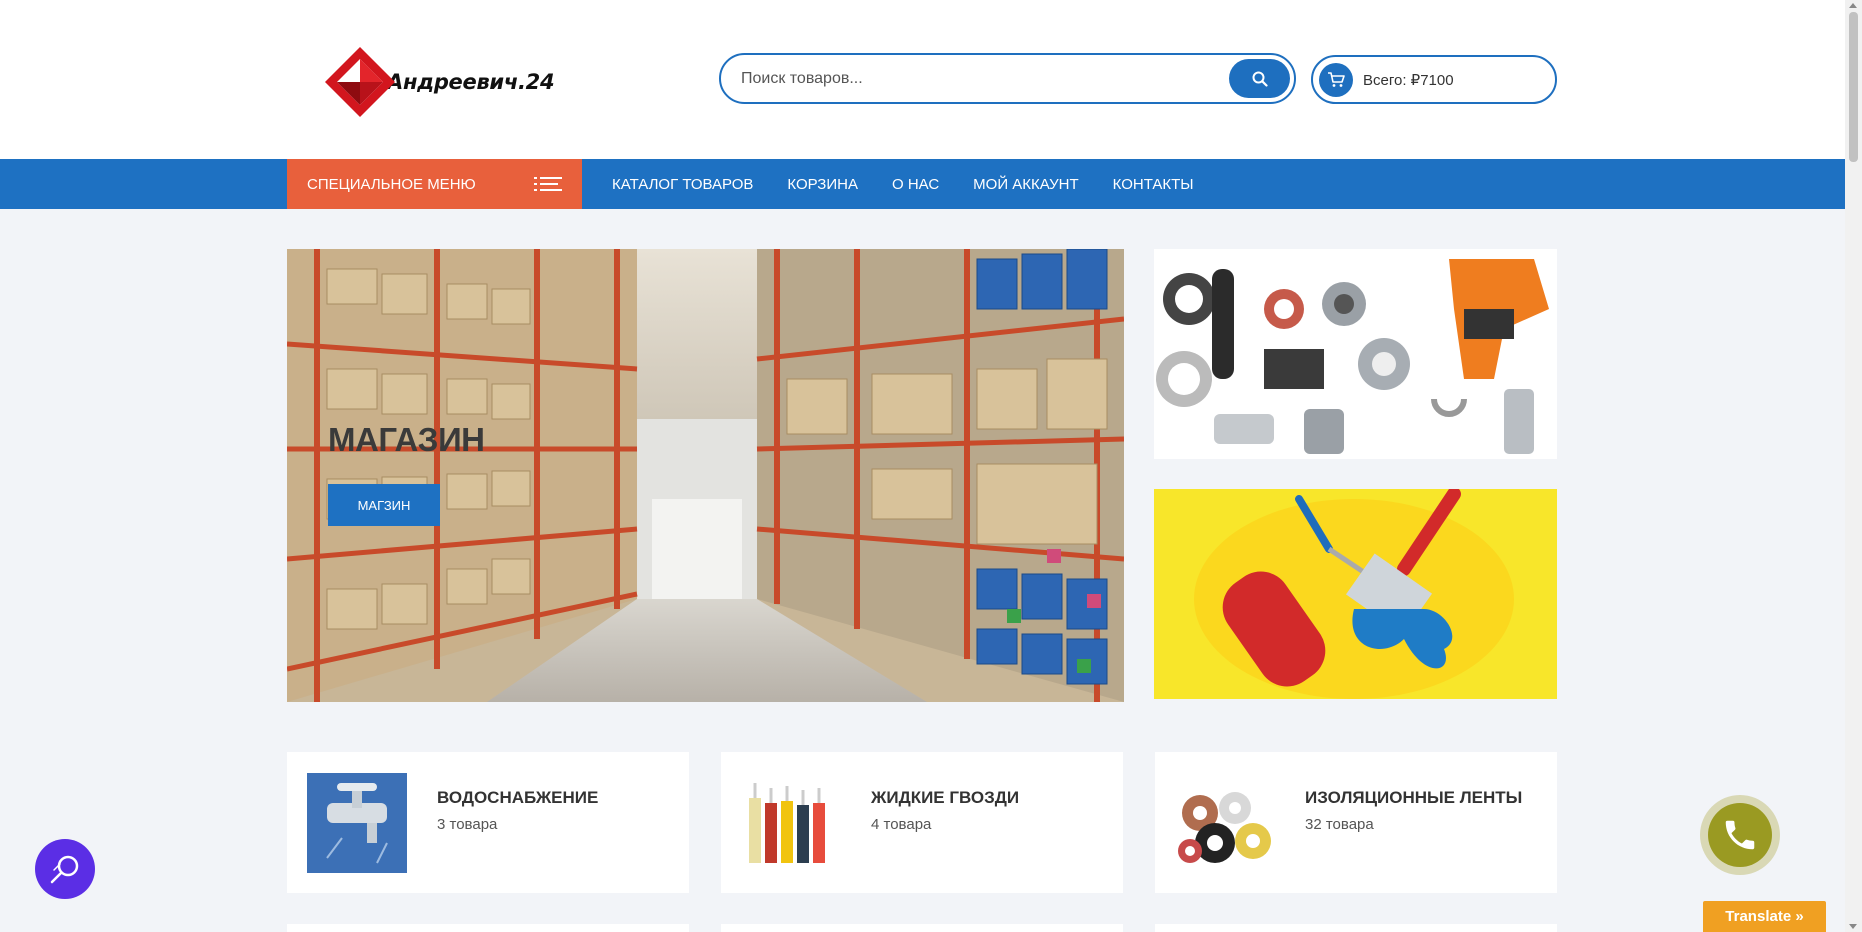  I want to click on logo-text: Андреевич.24, so click(471, 82).